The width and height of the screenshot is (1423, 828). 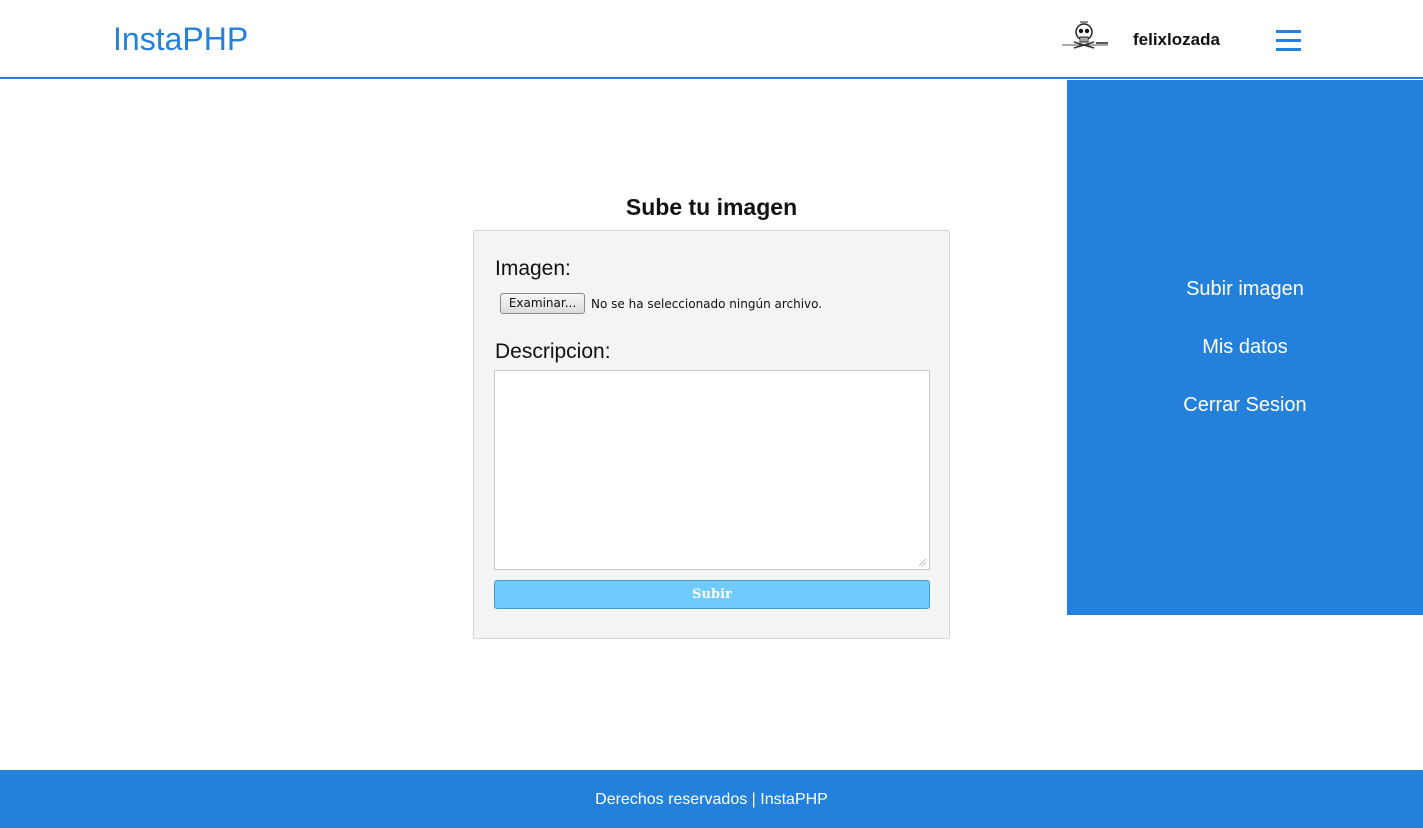 I want to click on logo-link: InstaPHP, so click(x=180, y=39).